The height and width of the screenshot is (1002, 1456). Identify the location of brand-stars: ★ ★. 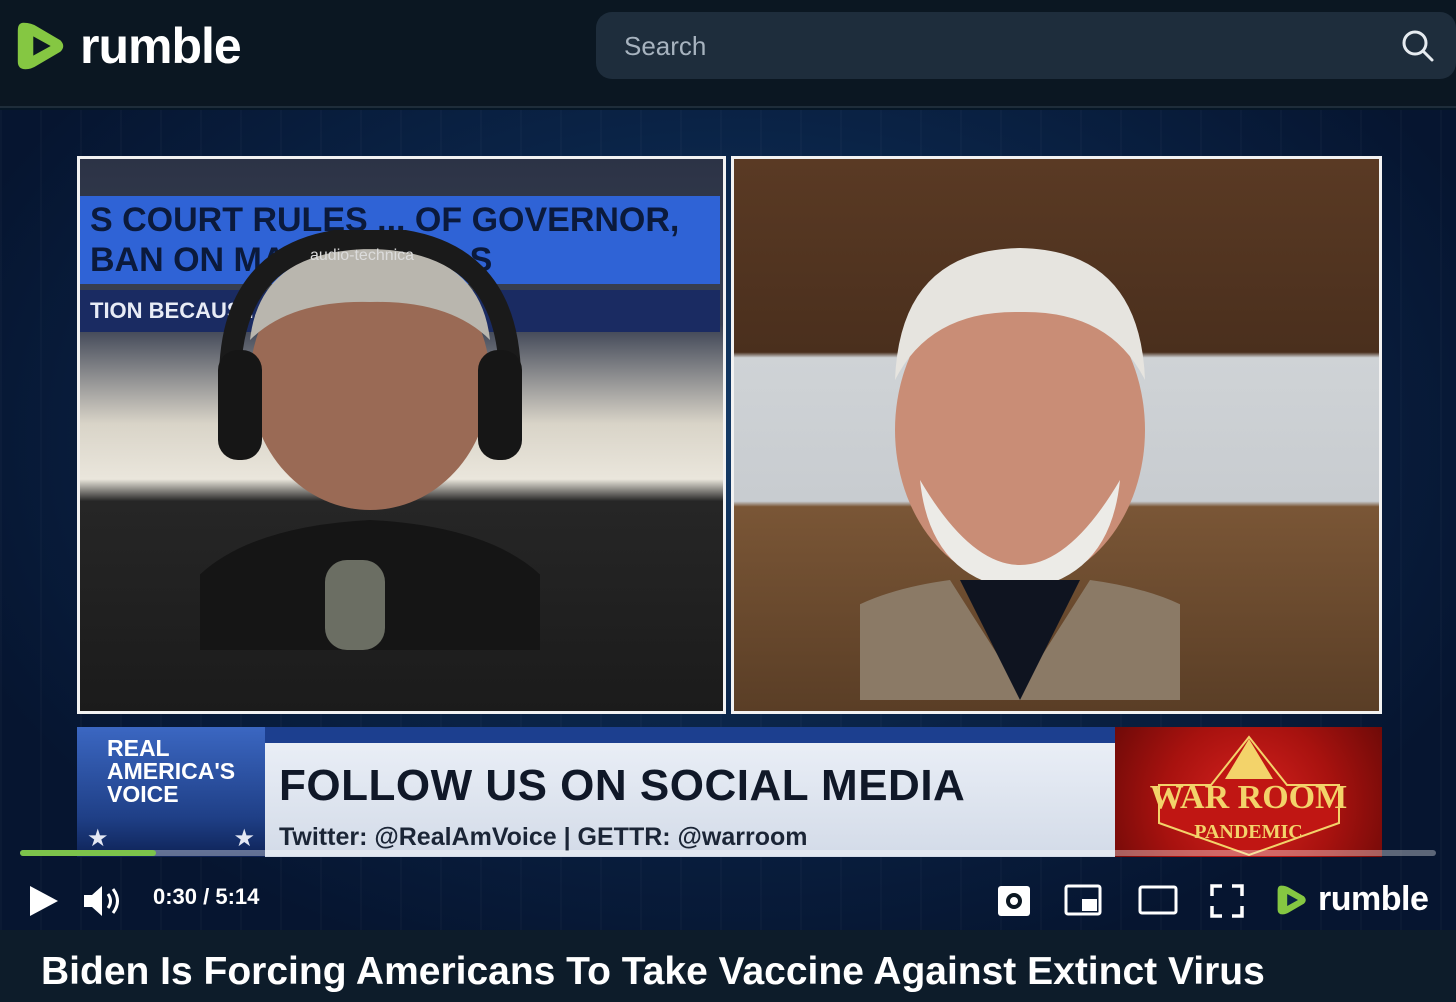
(171, 838).